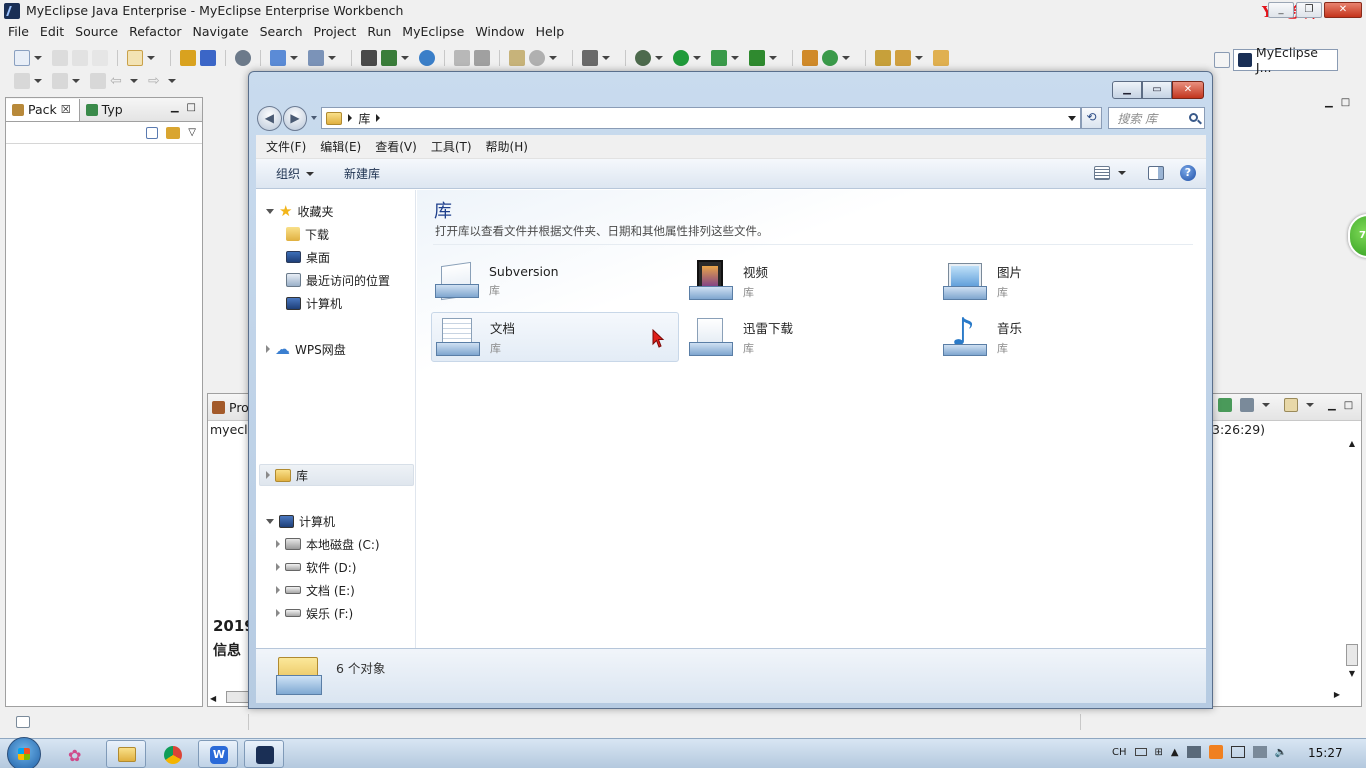 The height and width of the screenshot is (768, 1366). What do you see at coordinates (941, 58) in the screenshot?
I see `open-task-icon` at bounding box center [941, 58].